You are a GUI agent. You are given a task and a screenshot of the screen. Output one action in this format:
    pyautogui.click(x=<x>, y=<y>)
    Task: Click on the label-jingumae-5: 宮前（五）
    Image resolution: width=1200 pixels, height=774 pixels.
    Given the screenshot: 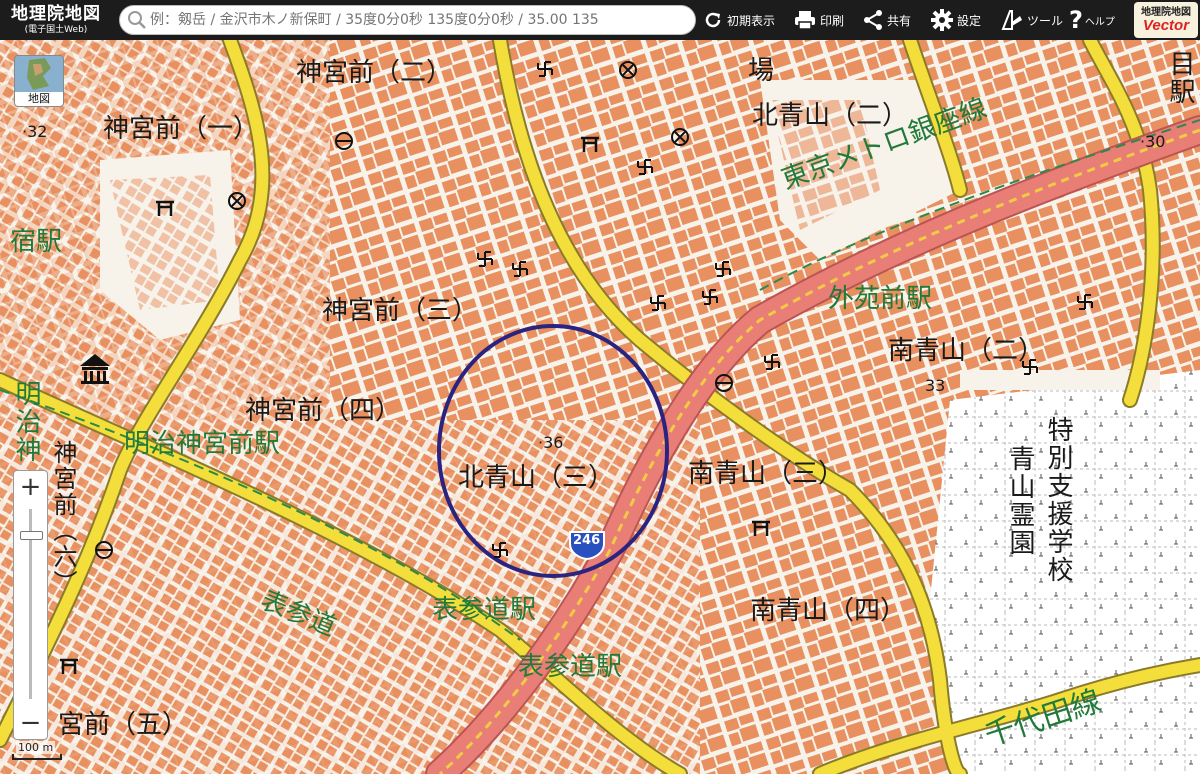 What is the action you would take?
    pyautogui.click(x=123, y=725)
    